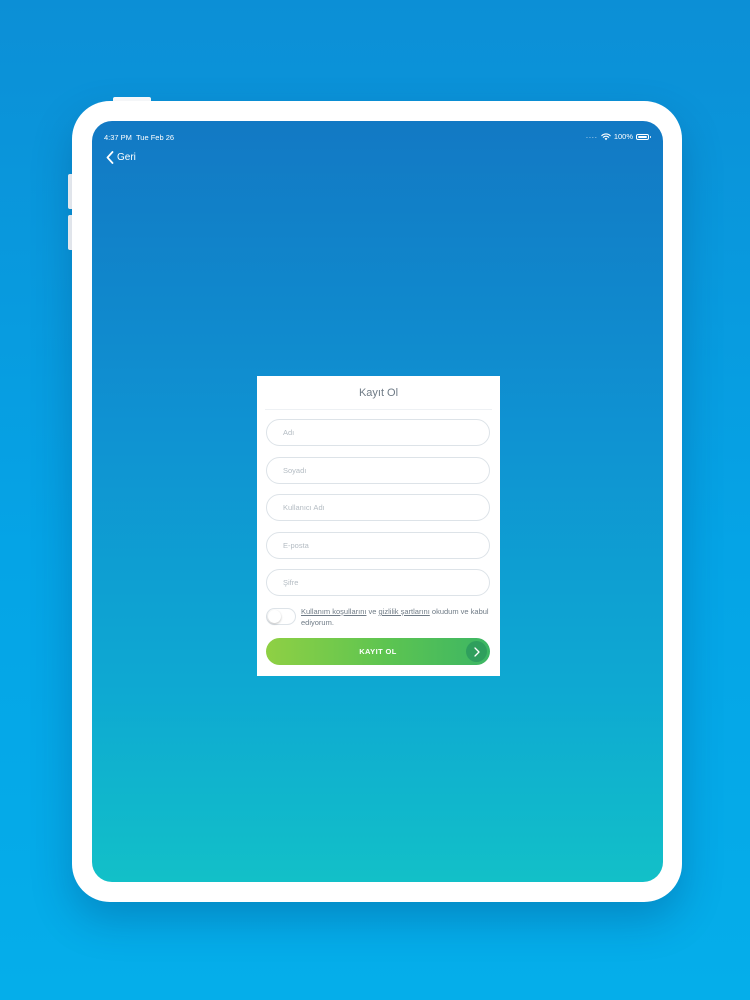  I want to click on battery-percent: 100%, so click(623, 136).